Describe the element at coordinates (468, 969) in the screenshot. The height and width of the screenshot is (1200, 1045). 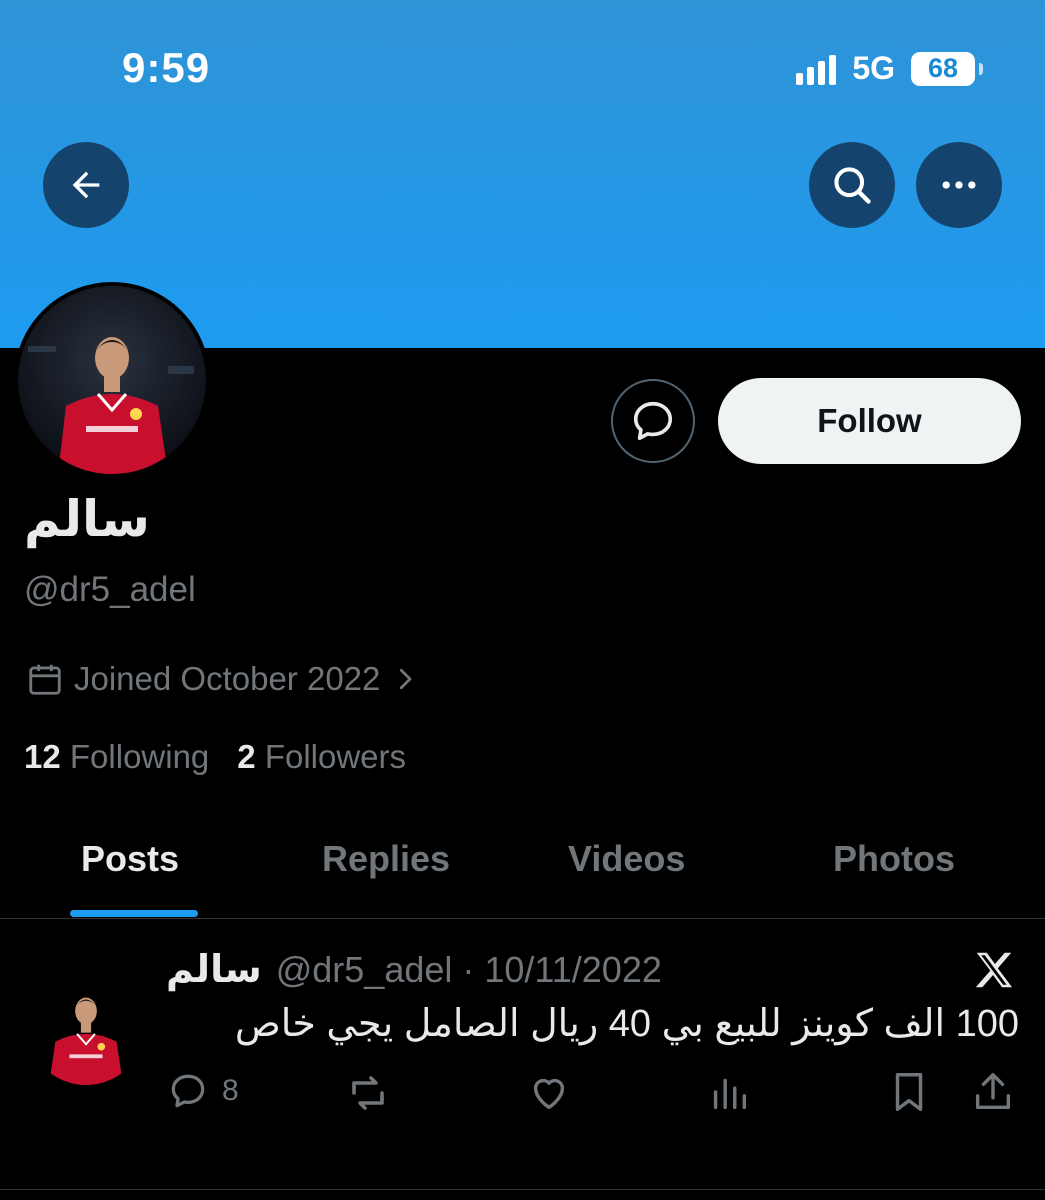
I see `post-meta: @dr5_adel · 10/11/2022` at that location.